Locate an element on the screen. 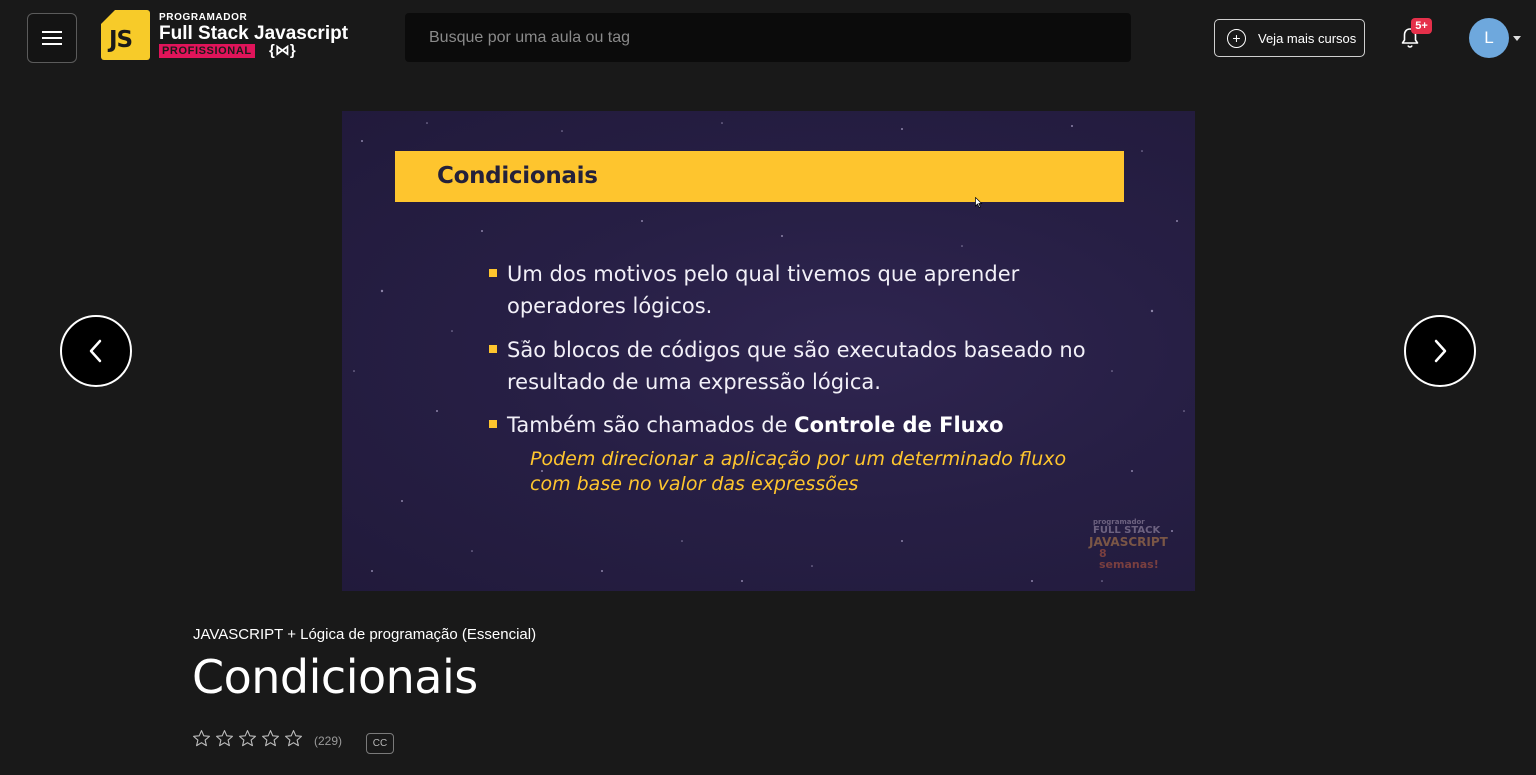 The height and width of the screenshot is (775, 1536). slide-bullet-3: Também são chamados de Controle de Fluxo is located at coordinates (817, 425).